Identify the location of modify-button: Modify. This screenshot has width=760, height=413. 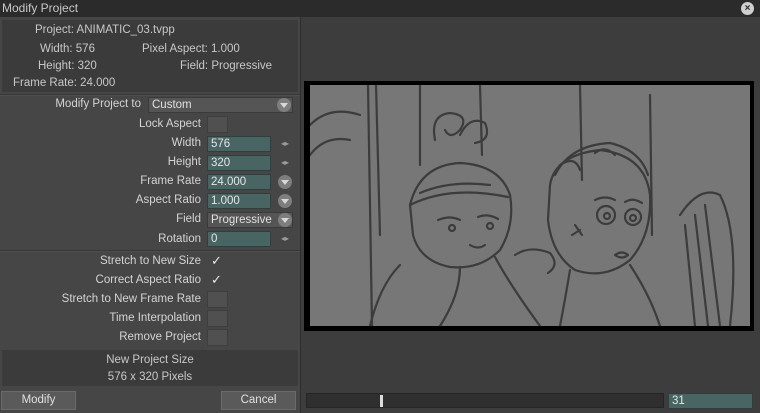
(38, 400).